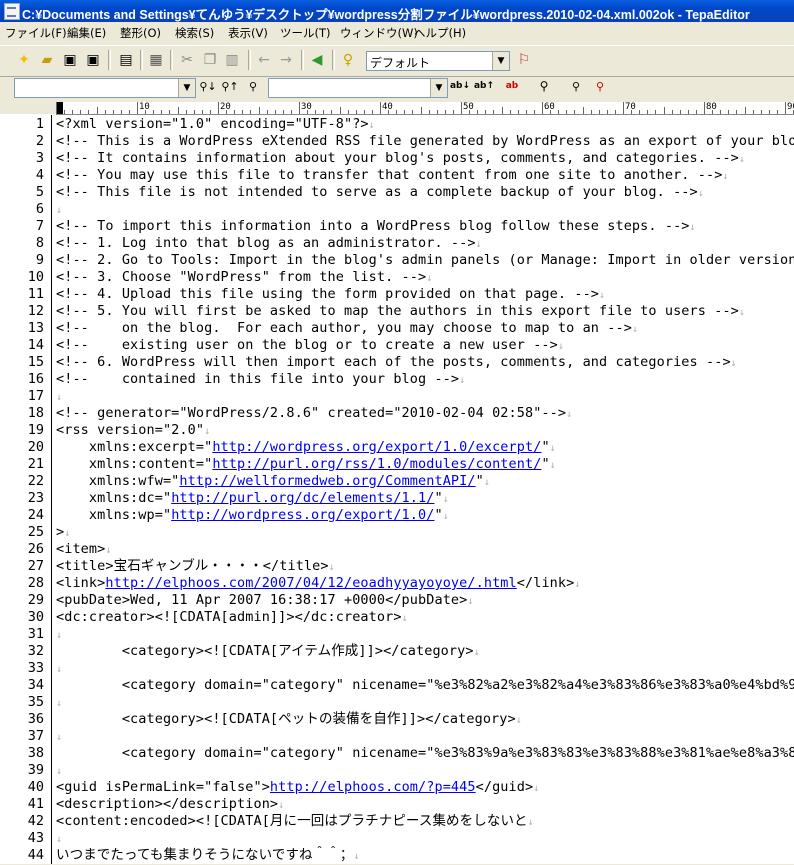 This screenshot has height=865, width=794. I want to click on undo-icon: ←, so click(264, 60).